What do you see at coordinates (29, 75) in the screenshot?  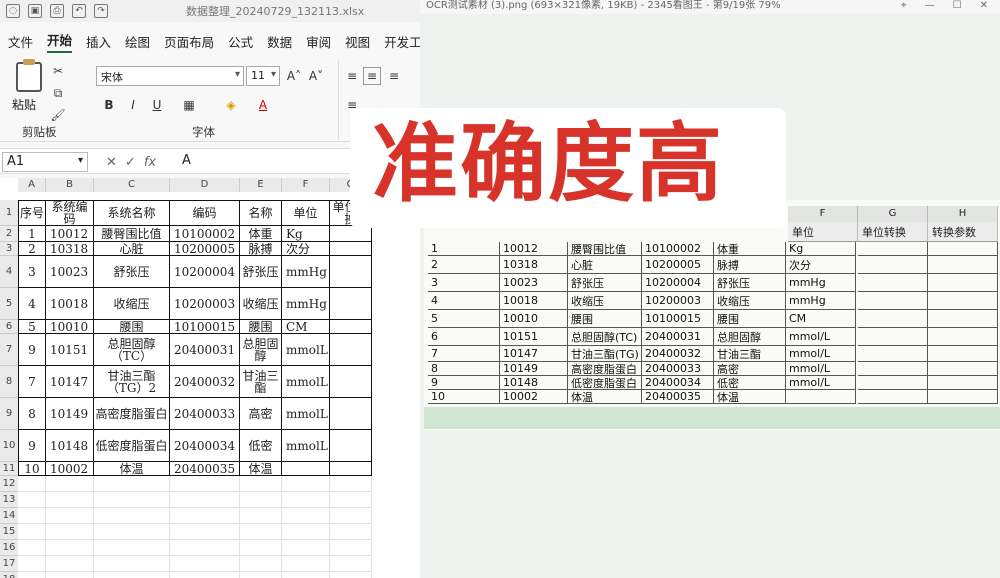 I see `paste-icon` at bounding box center [29, 75].